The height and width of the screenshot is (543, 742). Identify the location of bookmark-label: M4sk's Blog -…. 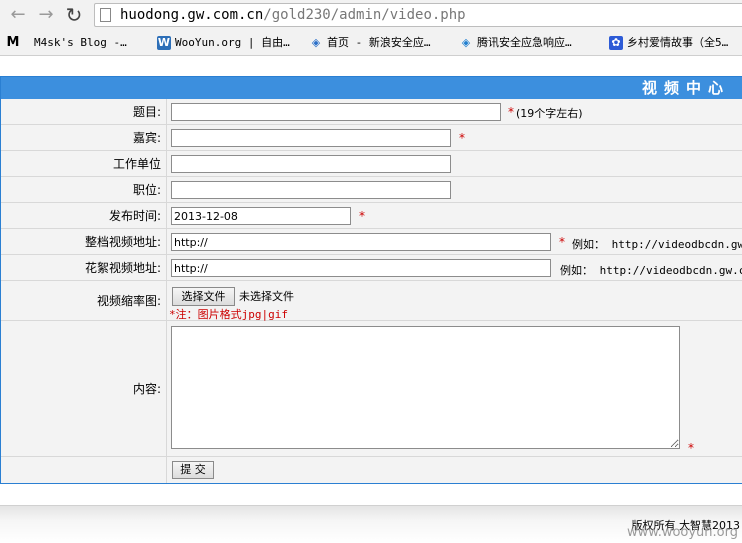
(80, 42).